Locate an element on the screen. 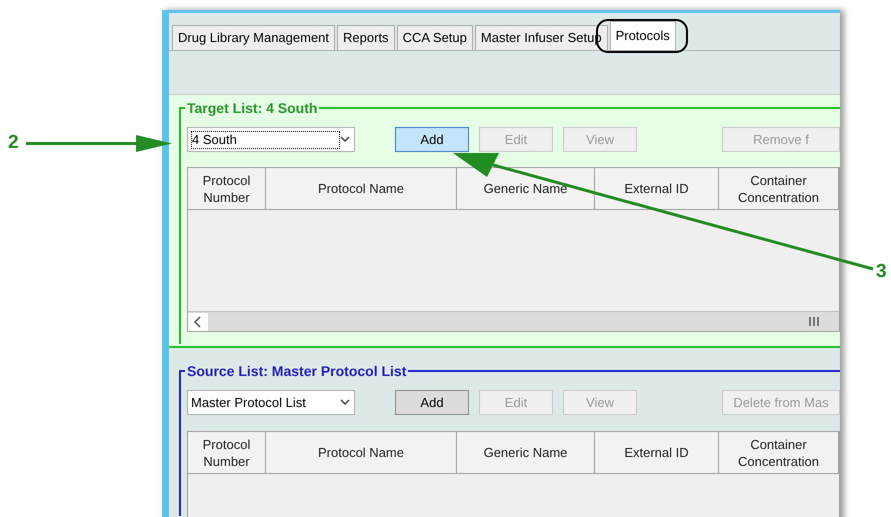 This screenshot has width=891, height=517. tab: Reports is located at coordinates (366, 37).